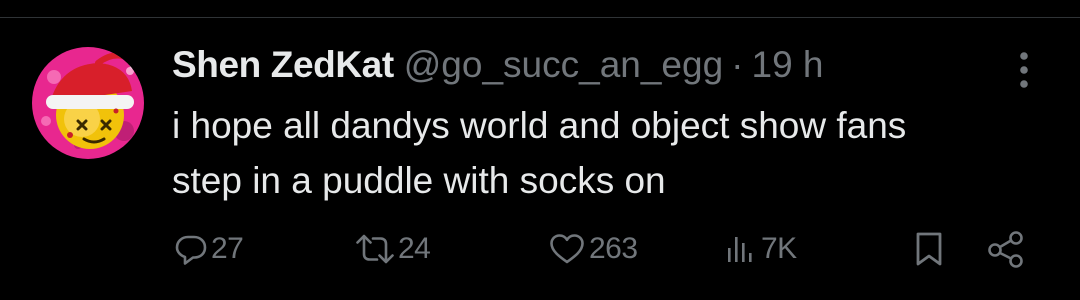 This screenshot has width=1080, height=300. I want to click on bookmark-icon, so click(929, 249).